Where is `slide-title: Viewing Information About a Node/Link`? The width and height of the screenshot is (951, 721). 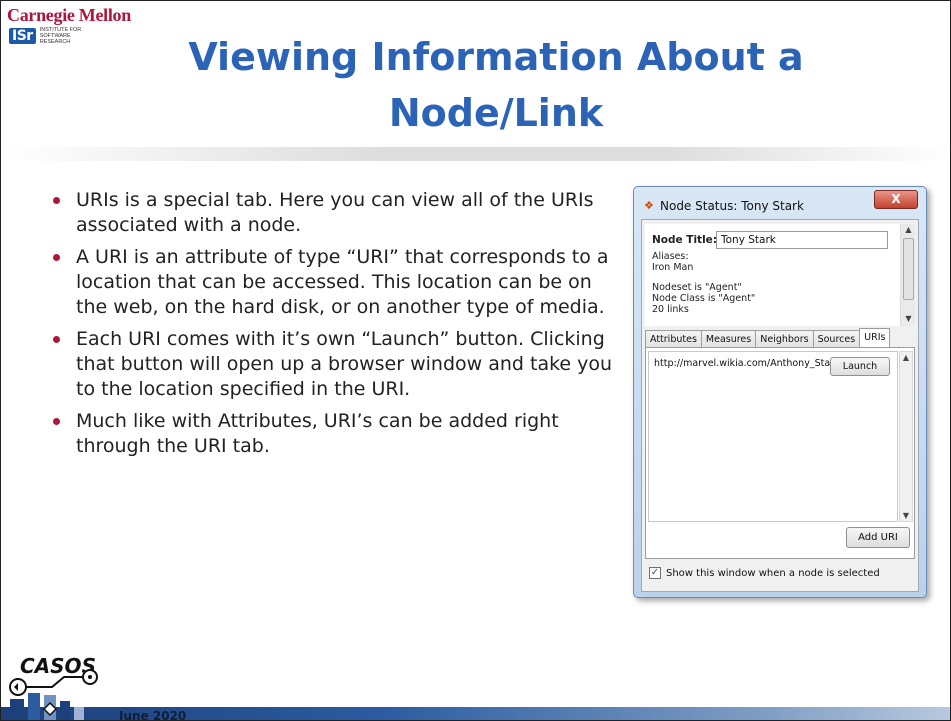
slide-title: Viewing Information About a Node/Link is located at coordinates (496, 85).